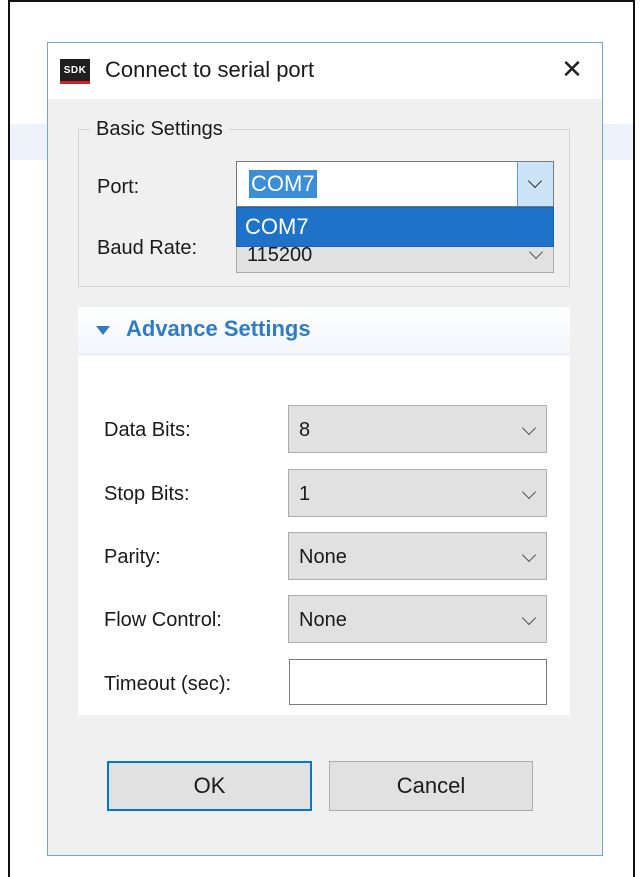 This screenshot has width=643, height=877. I want to click on dialog-titlebar: SDK Connect to serial port ✕, so click(325, 71).